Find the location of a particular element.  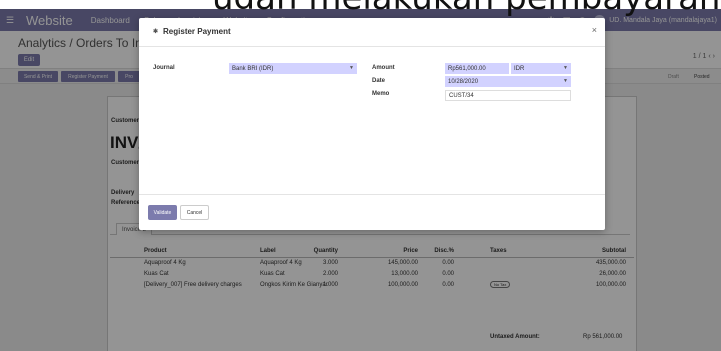

modal-footer-divider is located at coordinates (372, 194).